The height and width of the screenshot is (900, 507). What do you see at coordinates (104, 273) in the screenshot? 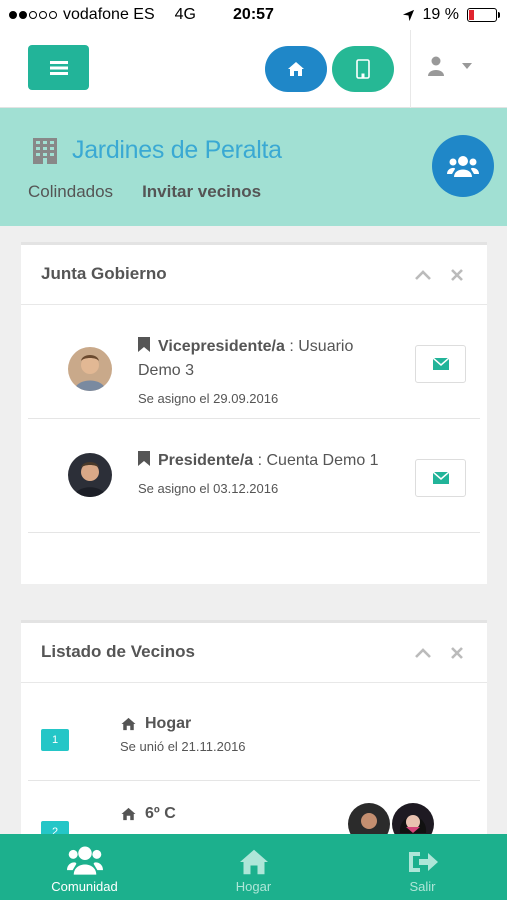
I see `card-title: Junta Gobierno` at bounding box center [104, 273].